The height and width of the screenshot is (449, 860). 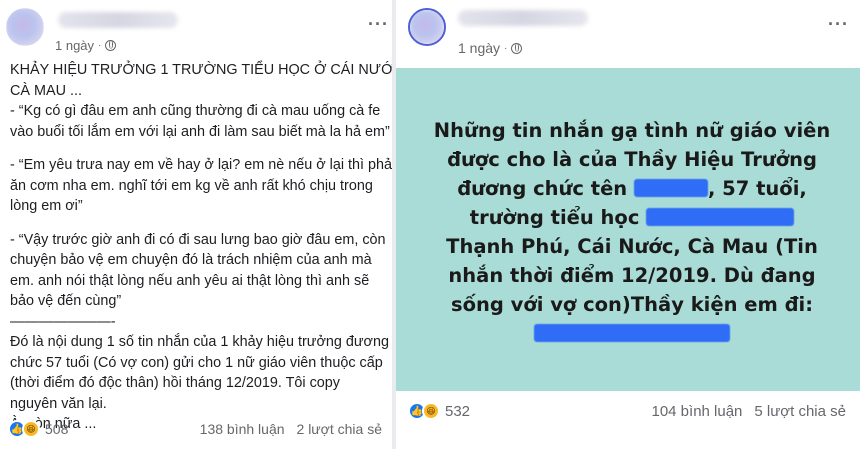 I want to click on image-text-line: sống với vợ con)Thầy kiện em đi:, so click(x=632, y=304).